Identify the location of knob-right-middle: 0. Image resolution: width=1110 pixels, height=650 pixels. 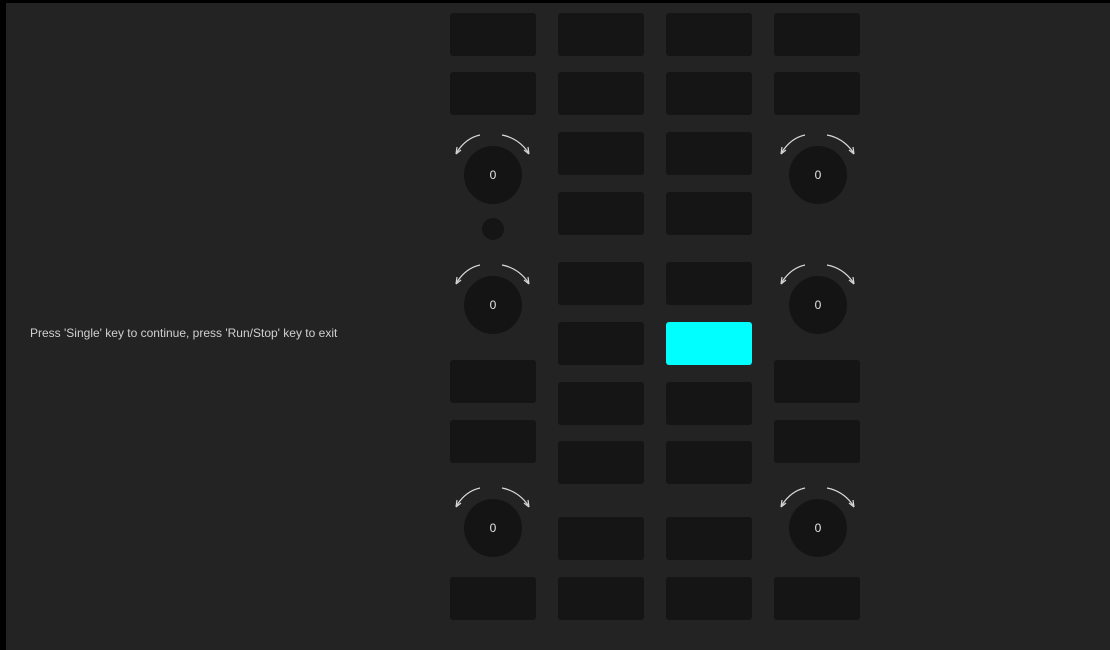
(817, 308).